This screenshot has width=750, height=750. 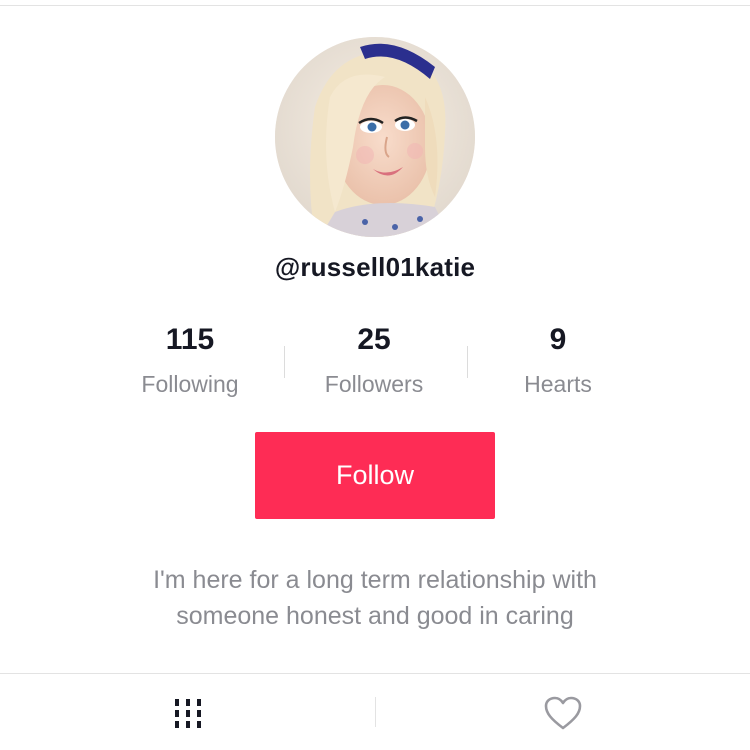 I want to click on tab-separator, so click(x=375, y=712).